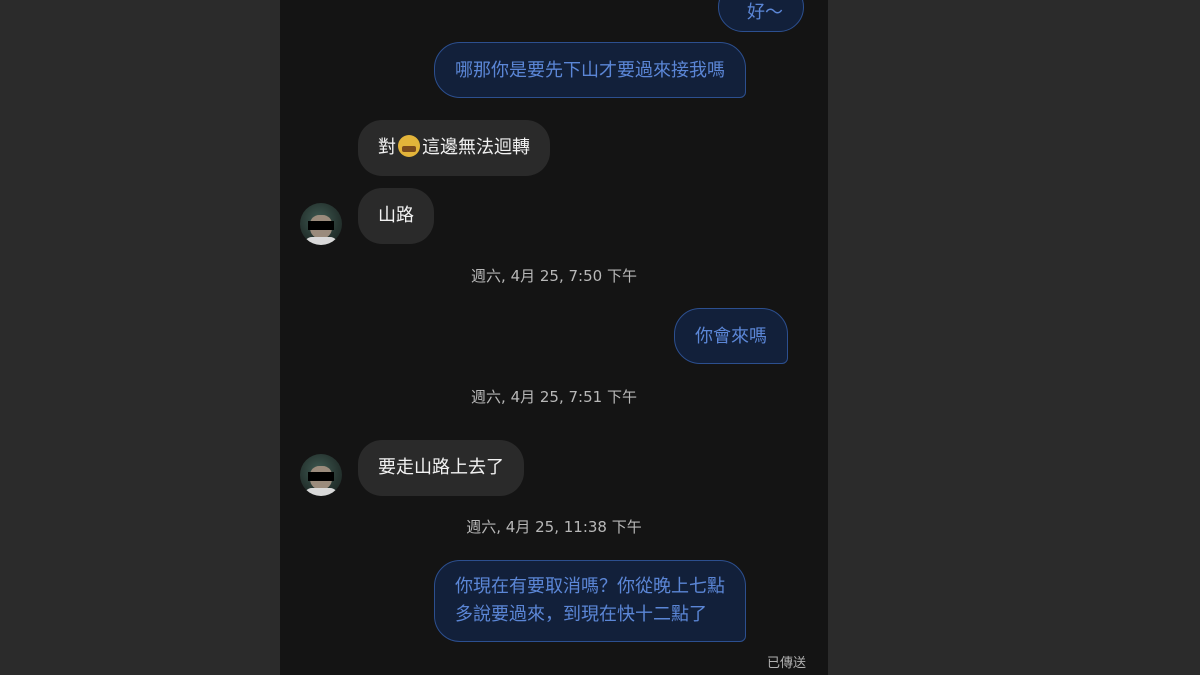 Image resolution: width=1200 pixels, height=675 pixels. Describe the element at coordinates (590, 586) in the screenshot. I see `message-text-line: 你現在有要取消嗎？你從晚上七點` at that location.